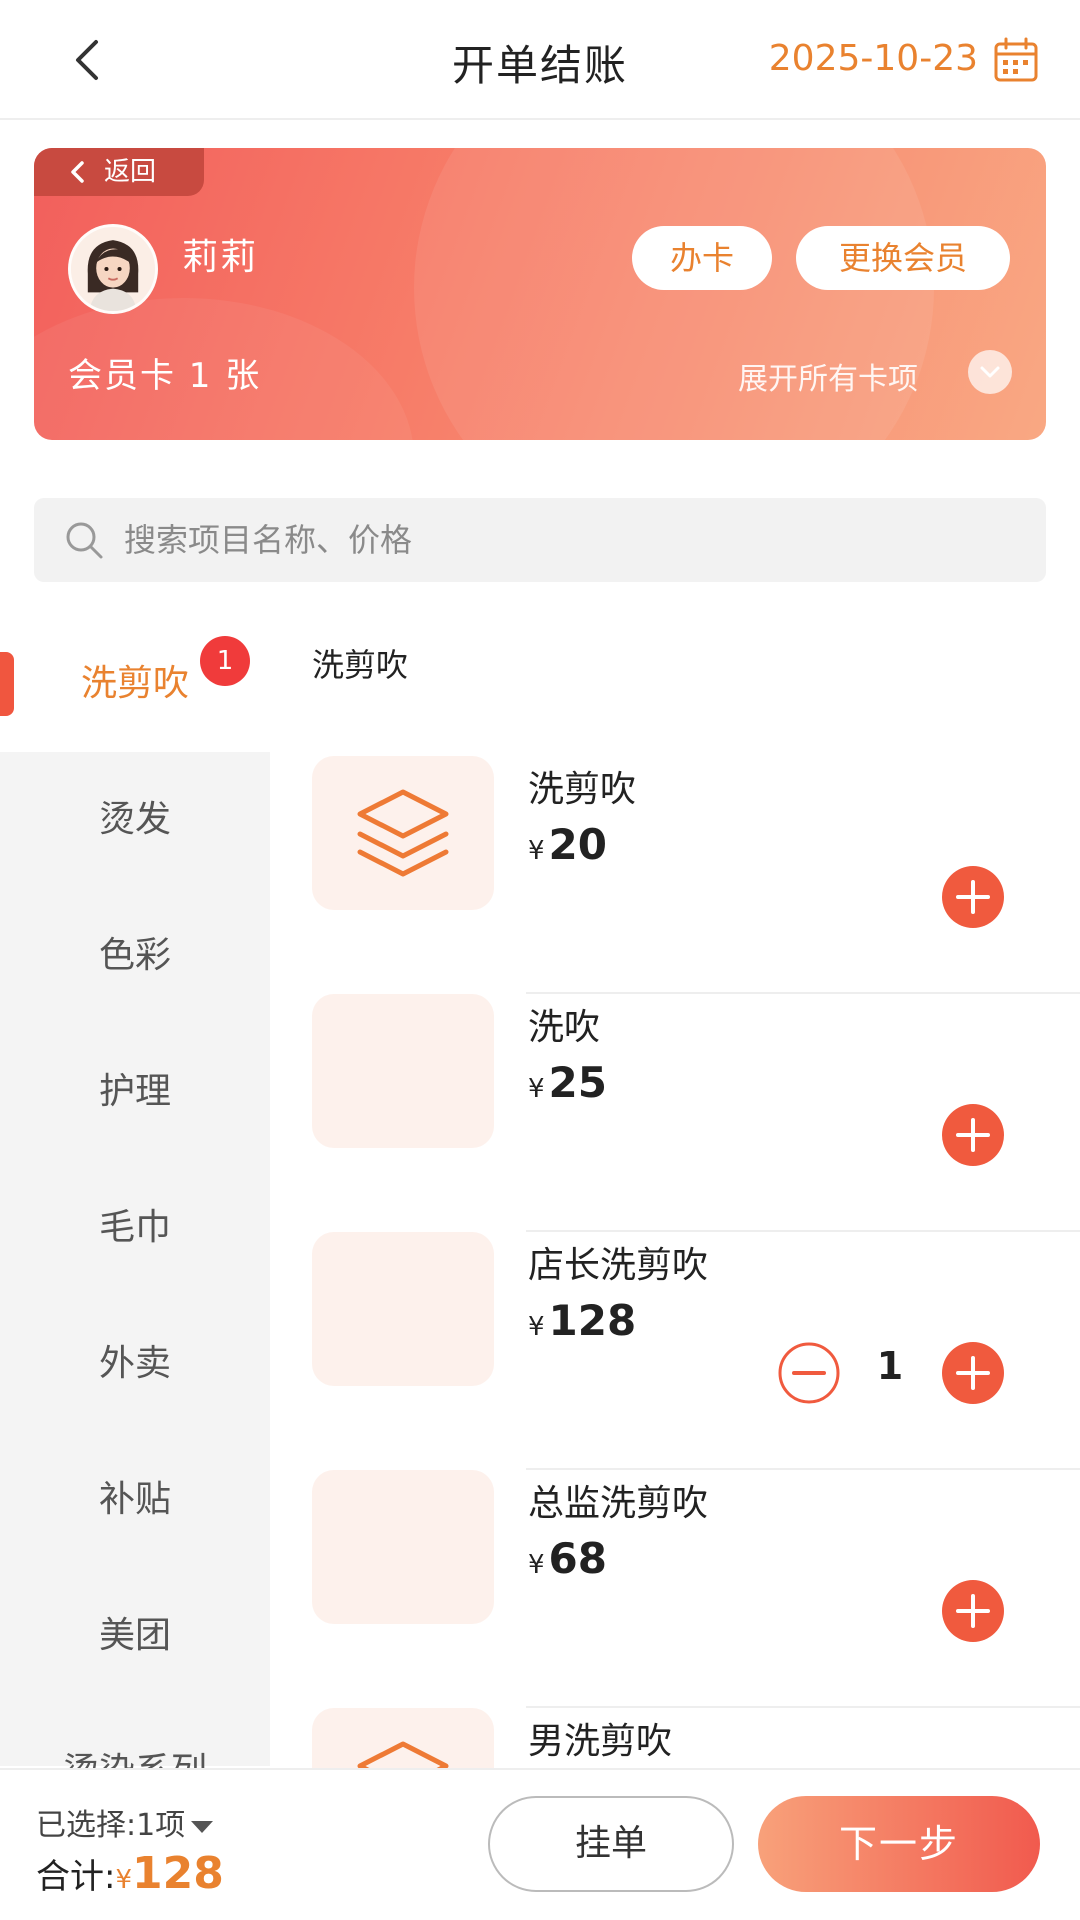 Image resolution: width=1080 pixels, height=1920 pixels. Describe the element at coordinates (600, 1741) in the screenshot. I see `service-name: 男洗剪吹` at that location.